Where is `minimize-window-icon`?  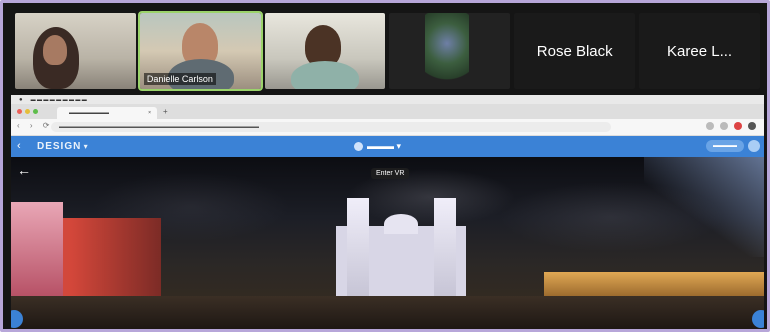
minimize-window-icon is located at coordinates (27, 111).